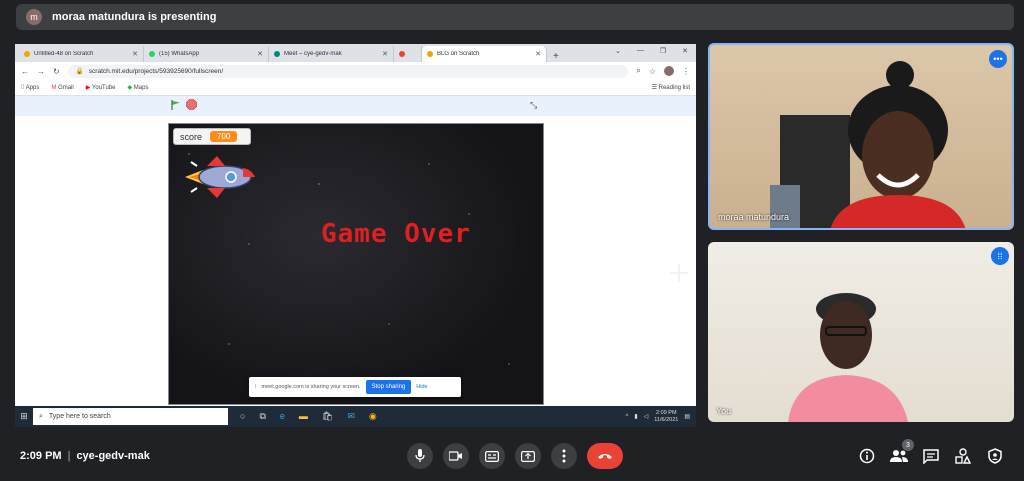 The height and width of the screenshot is (481, 1024). I want to click on drag-handle-icon: ⁞, so click(256, 387).